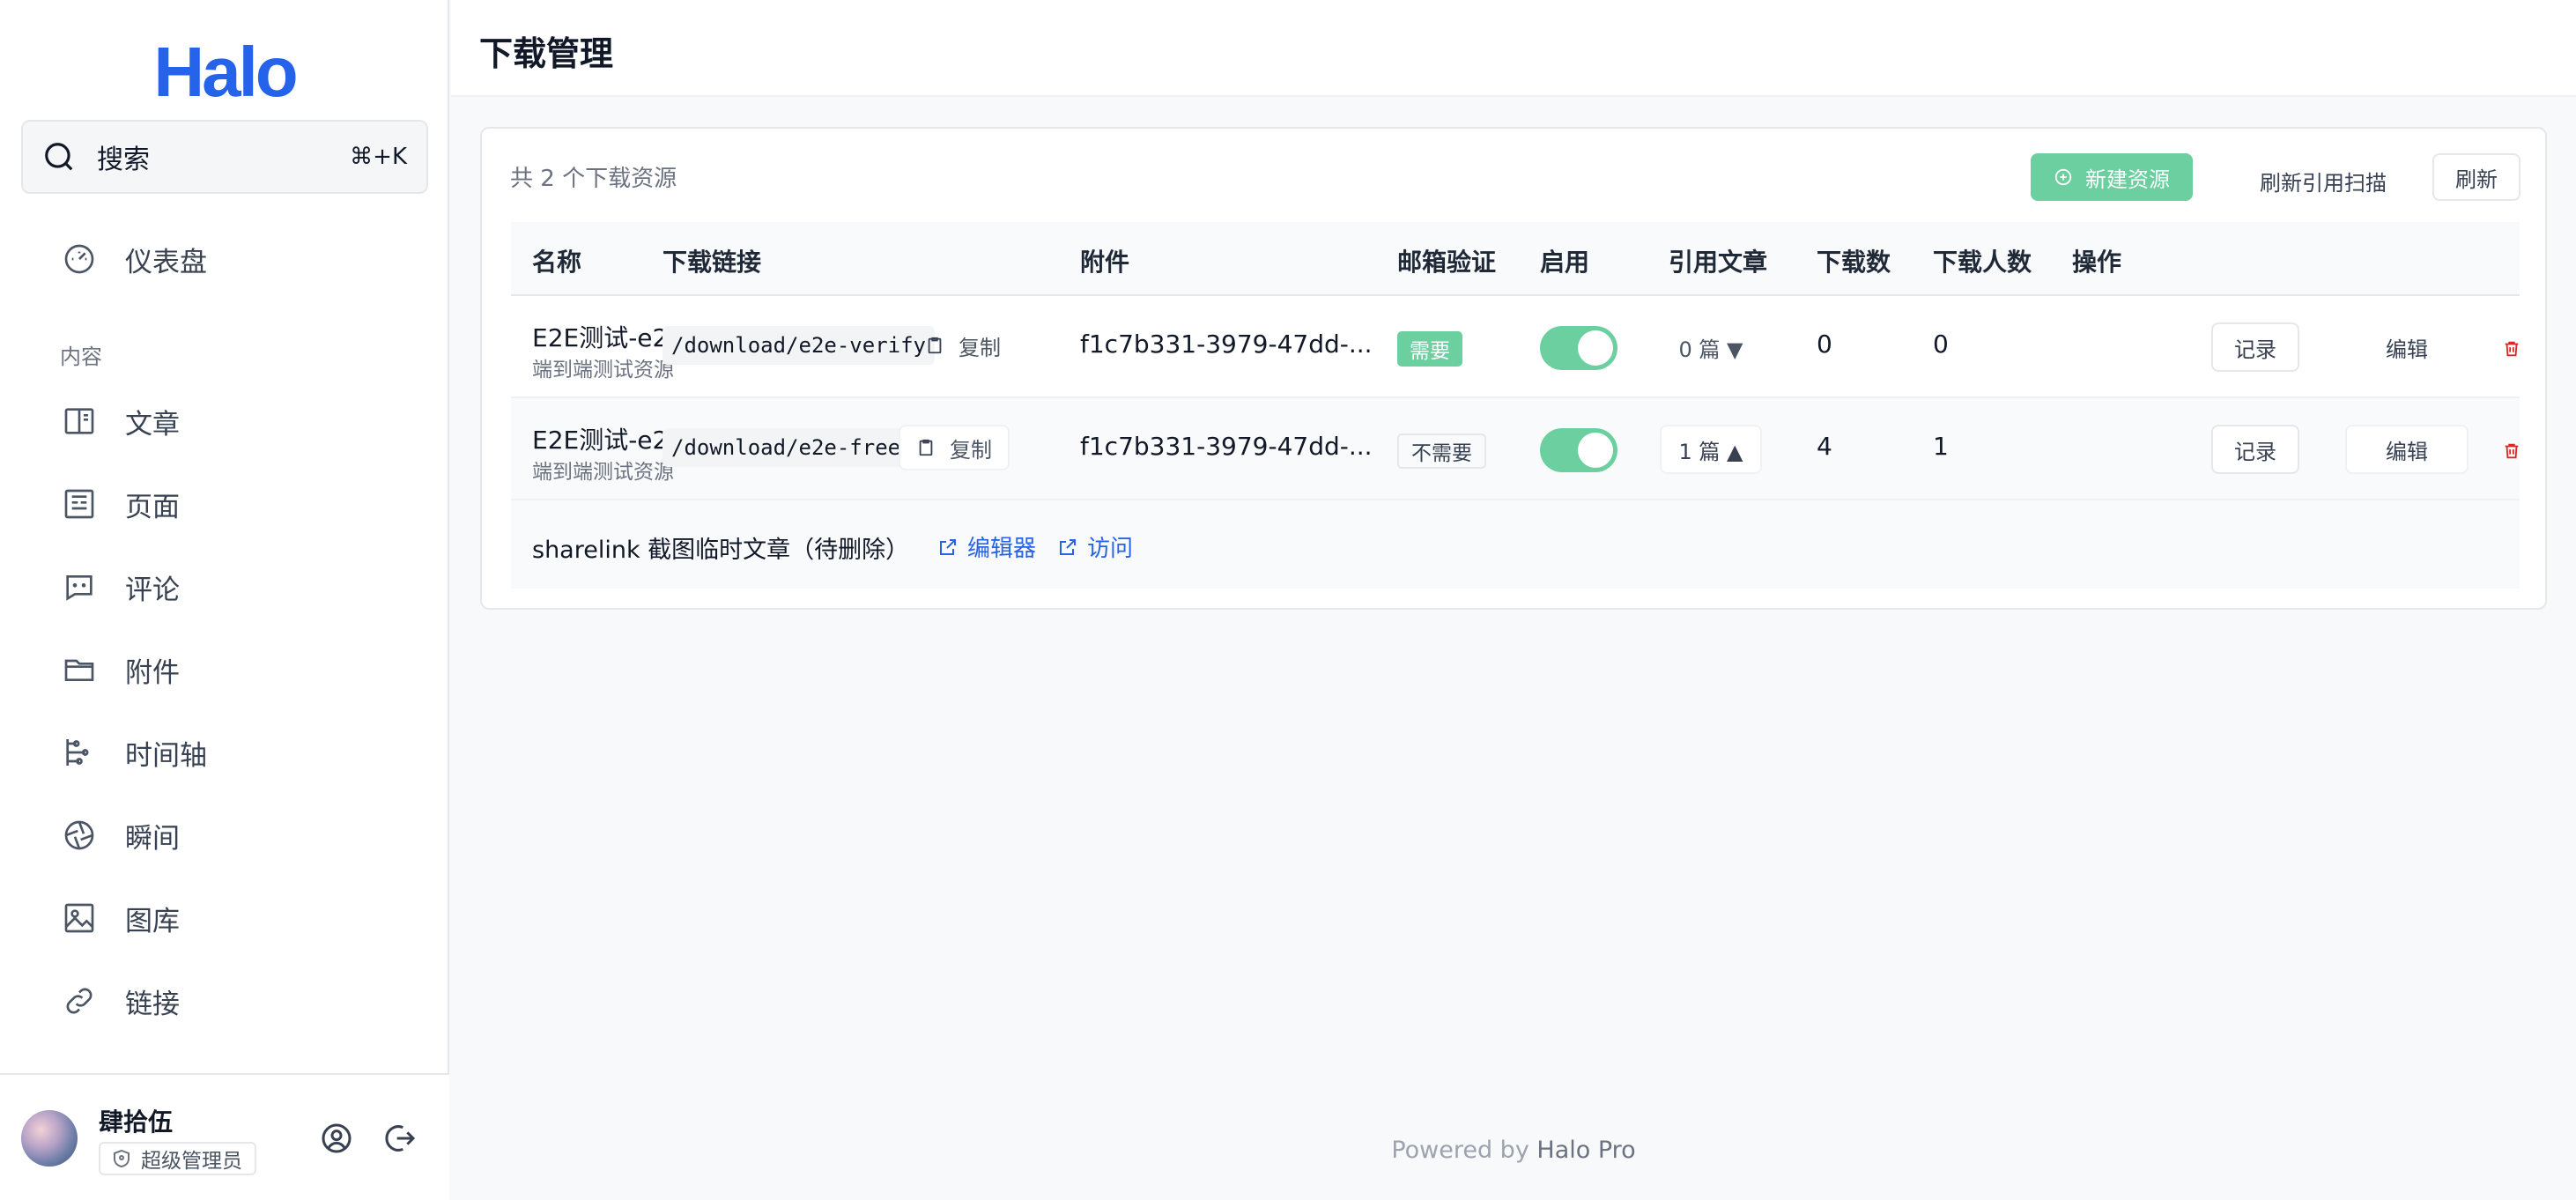 The width and height of the screenshot is (2576, 1200). What do you see at coordinates (121, 835) in the screenshot?
I see `sidebar-item-moments: 瞬间` at bounding box center [121, 835].